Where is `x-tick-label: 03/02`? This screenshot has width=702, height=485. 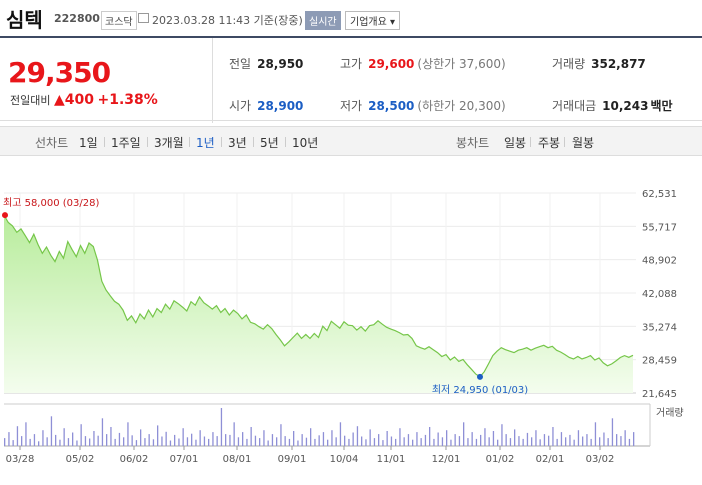 x-tick-label: 03/02 is located at coordinates (600, 459).